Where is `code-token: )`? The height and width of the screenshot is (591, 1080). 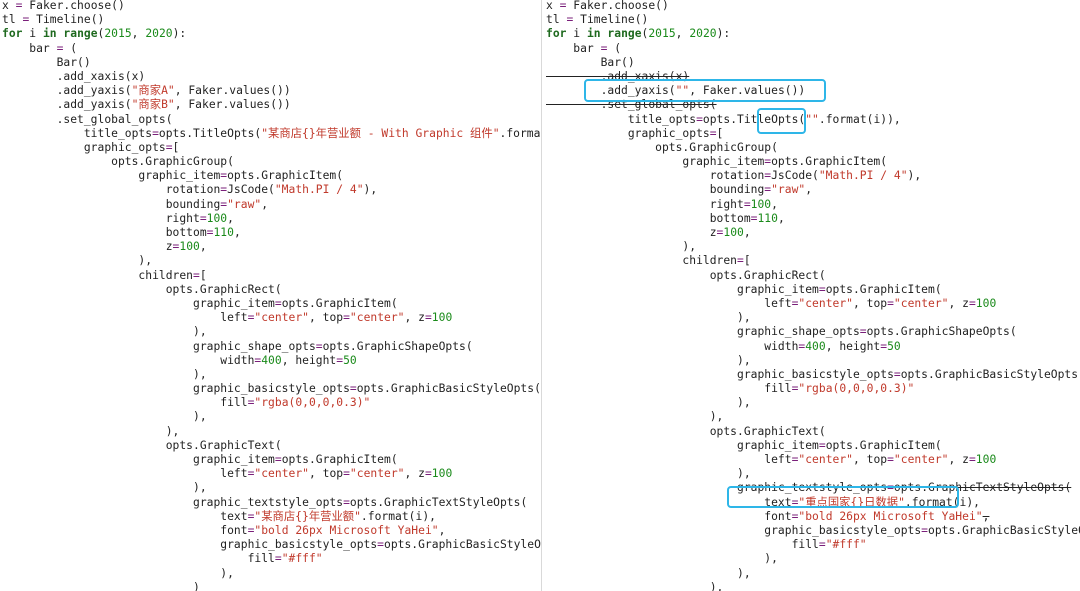 code-token: ) is located at coordinates (101, 585).